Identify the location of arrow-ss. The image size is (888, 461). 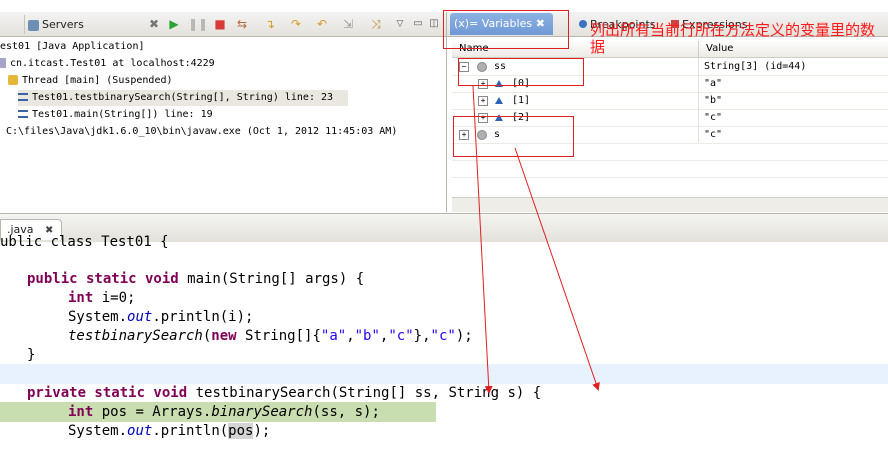
(482, 239).